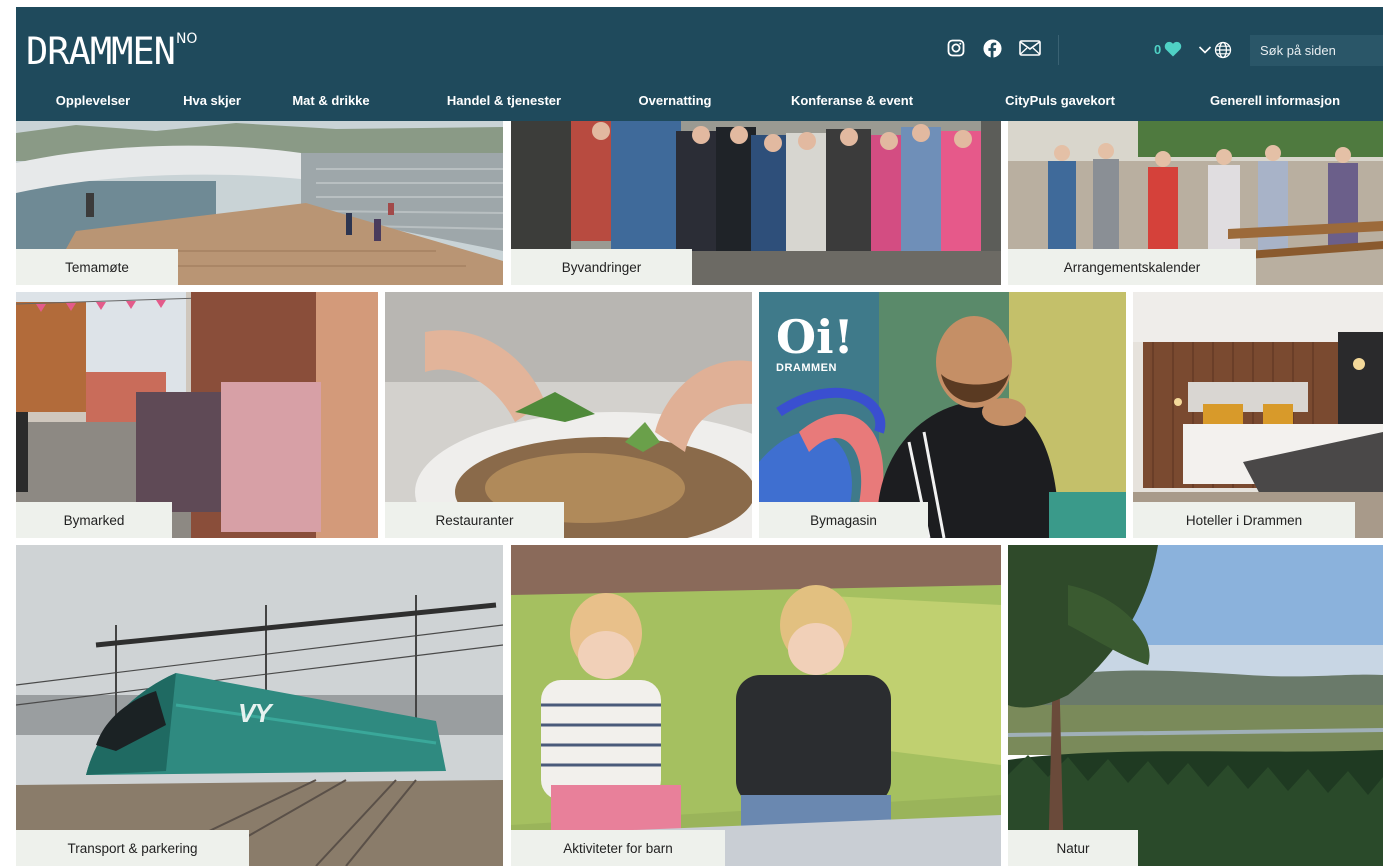  Describe the element at coordinates (1132, 267) in the screenshot. I see `tile-label: Arrangementskalender` at that location.